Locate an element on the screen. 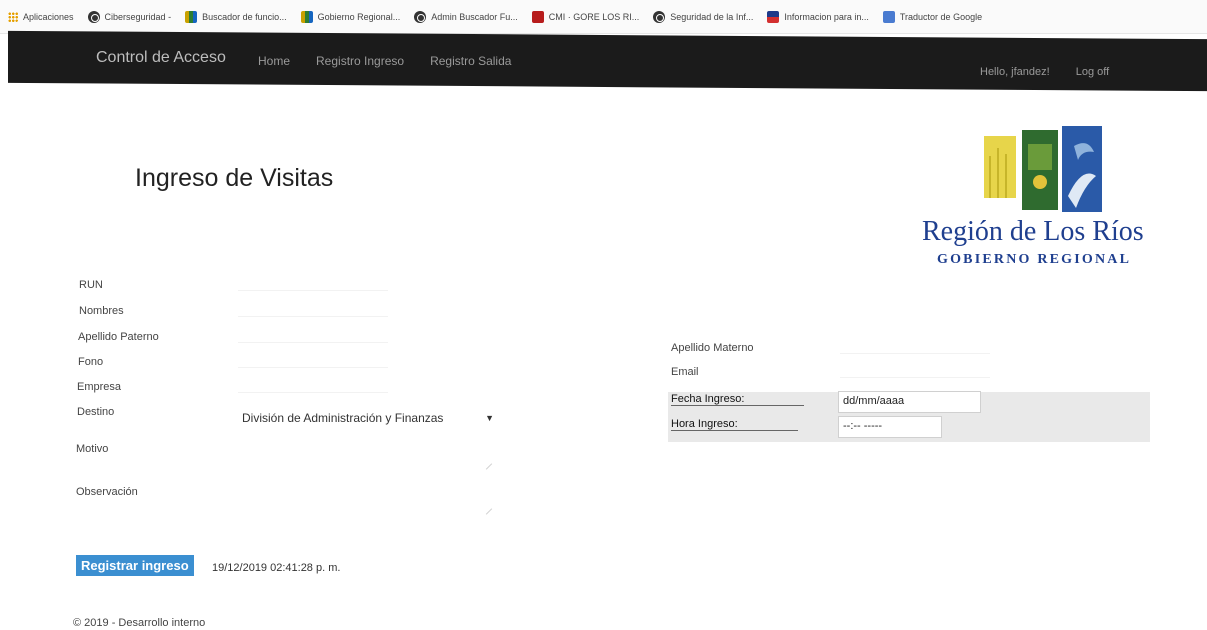  bookmark-ciberseguridad: Ciberseguridad - is located at coordinates (129, 16).